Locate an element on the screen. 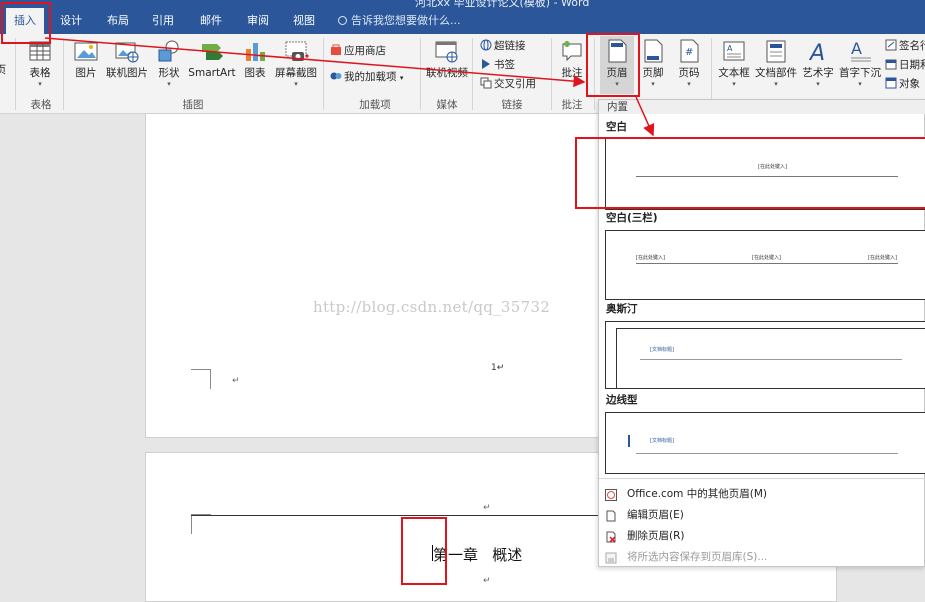  tab-view: 视图 is located at coordinates (304, 21).